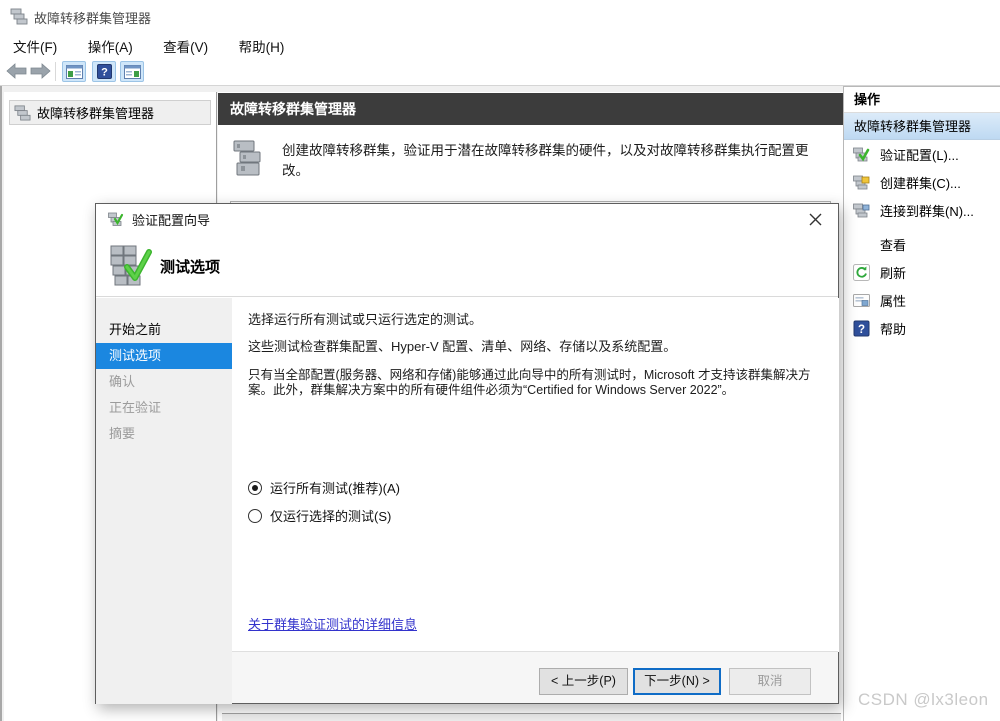 The image size is (1000, 721). Describe the element at coordinates (531, 717) in the screenshot. I see `center-groupbox-bottom-edge` at that location.